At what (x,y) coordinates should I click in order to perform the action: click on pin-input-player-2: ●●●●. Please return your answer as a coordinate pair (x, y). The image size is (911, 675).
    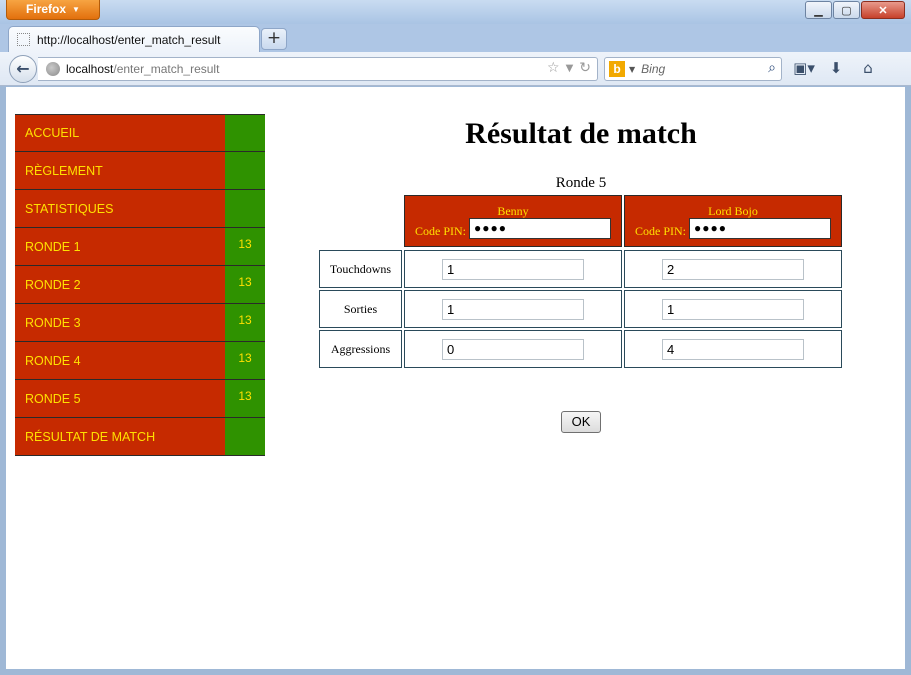
    Looking at the image, I should click on (760, 228).